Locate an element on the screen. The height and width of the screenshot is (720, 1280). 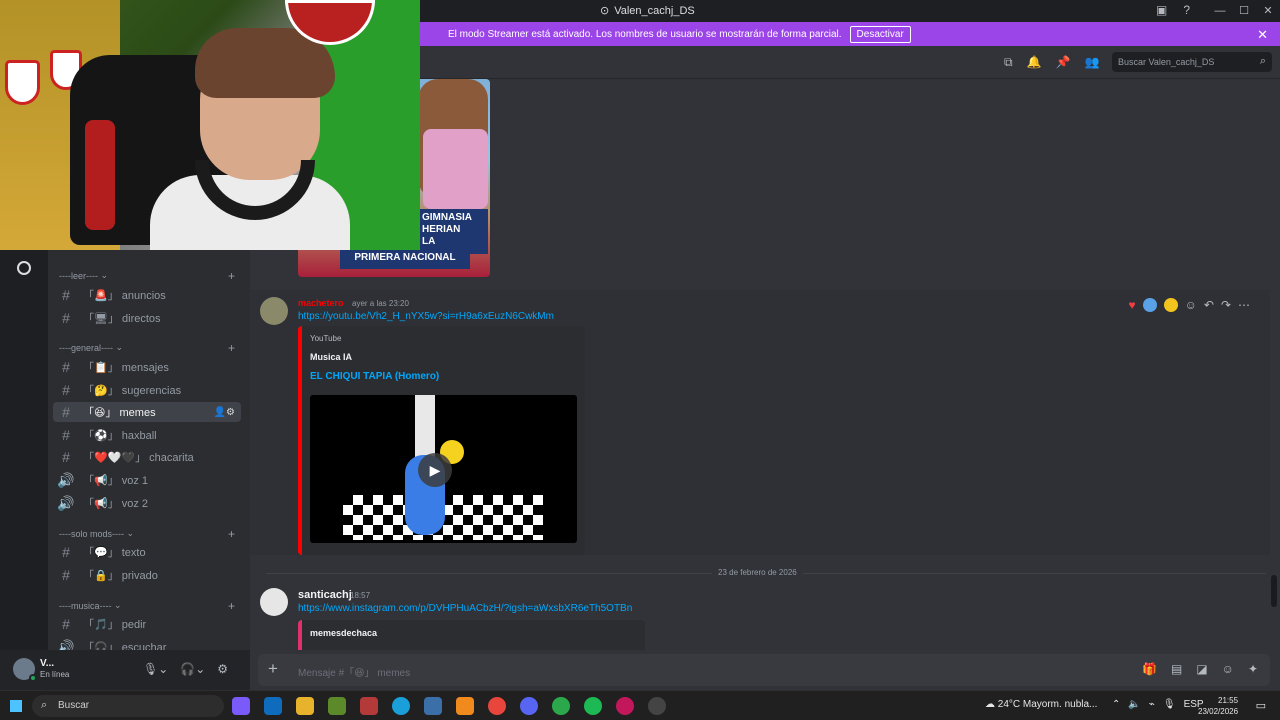
bell-icon: 🔔 is located at coordinates (1034, 62).